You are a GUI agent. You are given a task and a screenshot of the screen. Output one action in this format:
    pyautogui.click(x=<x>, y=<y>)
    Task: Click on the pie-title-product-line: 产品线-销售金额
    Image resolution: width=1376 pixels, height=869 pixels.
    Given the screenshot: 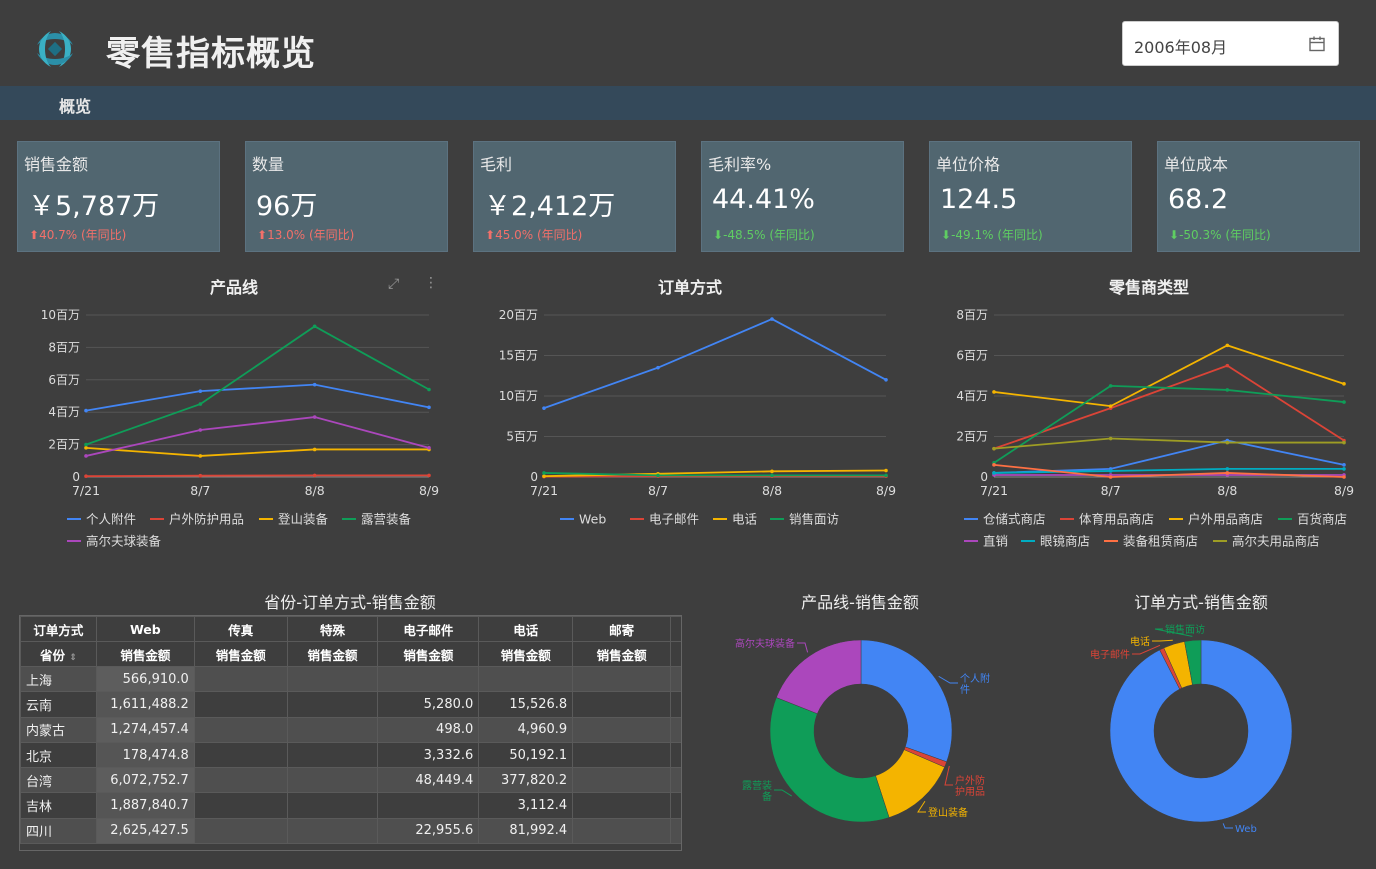 What is the action you would take?
    pyautogui.click(x=860, y=602)
    